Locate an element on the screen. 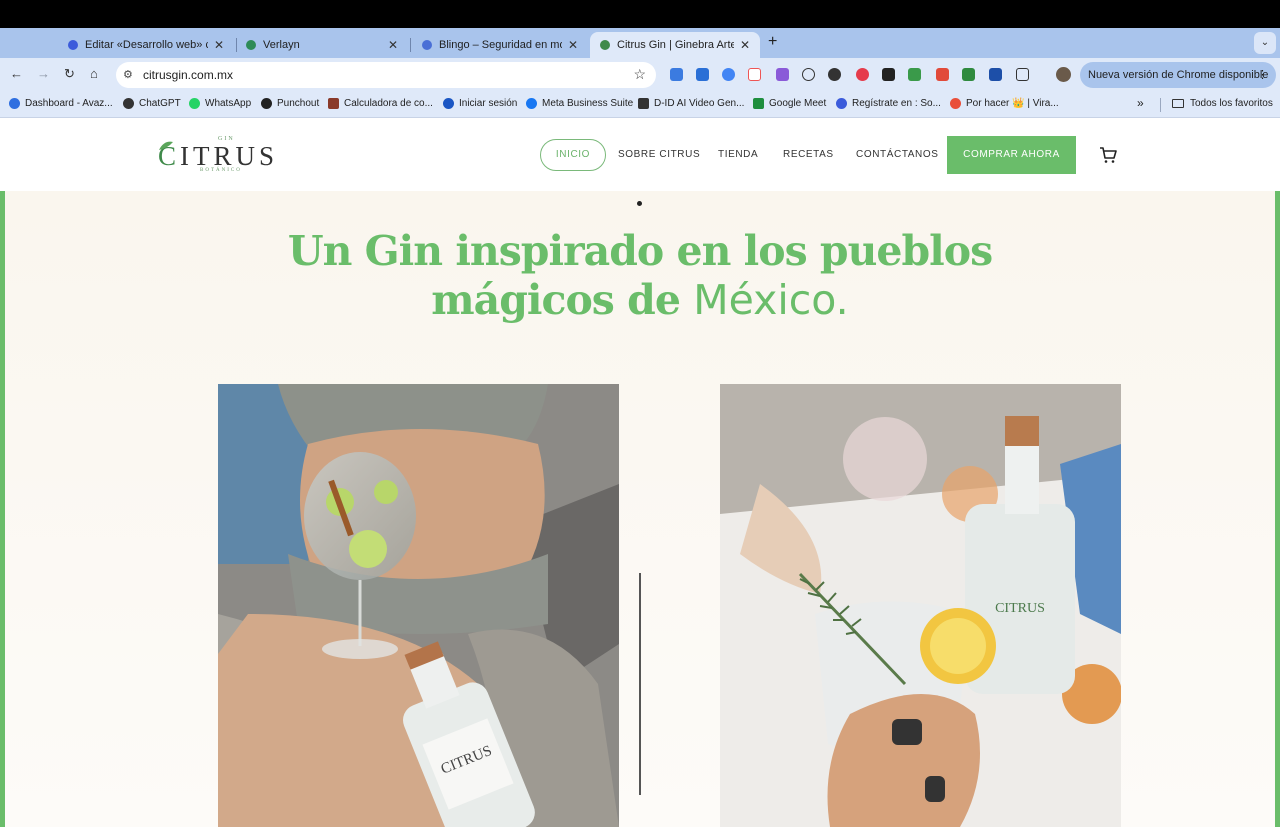  bookmark-google-meet: Google Meet is located at coordinates (789, 103).